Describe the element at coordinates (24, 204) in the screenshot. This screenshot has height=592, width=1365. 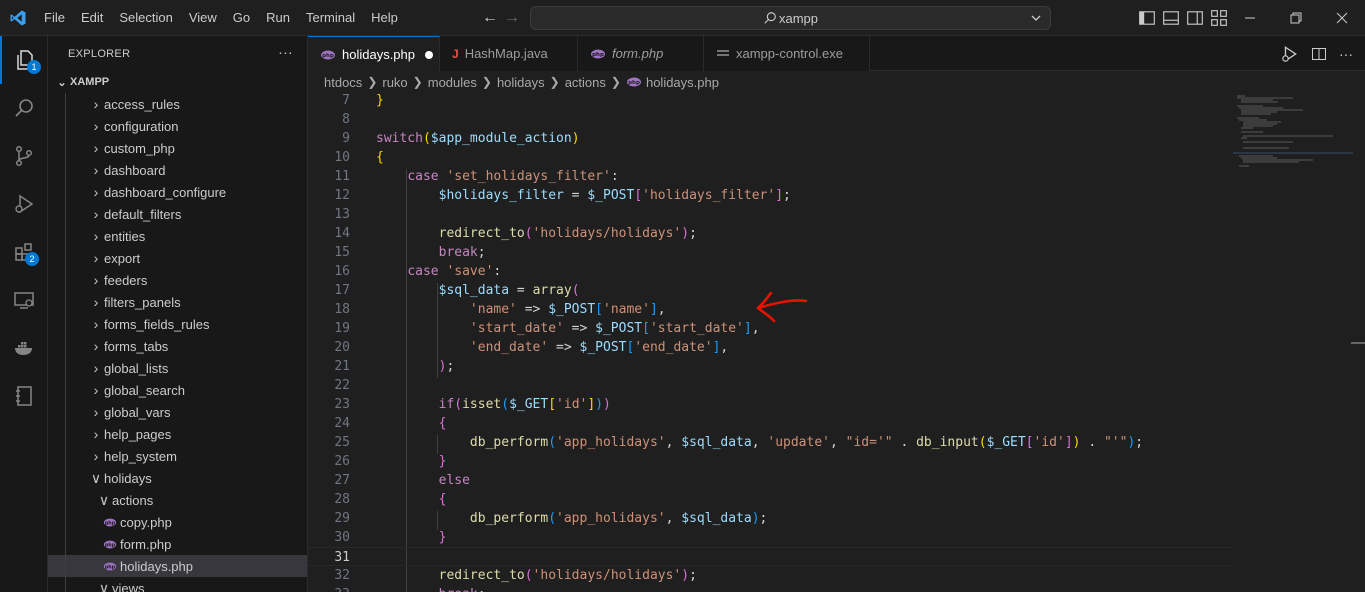
I see `activity-run-debug` at that location.